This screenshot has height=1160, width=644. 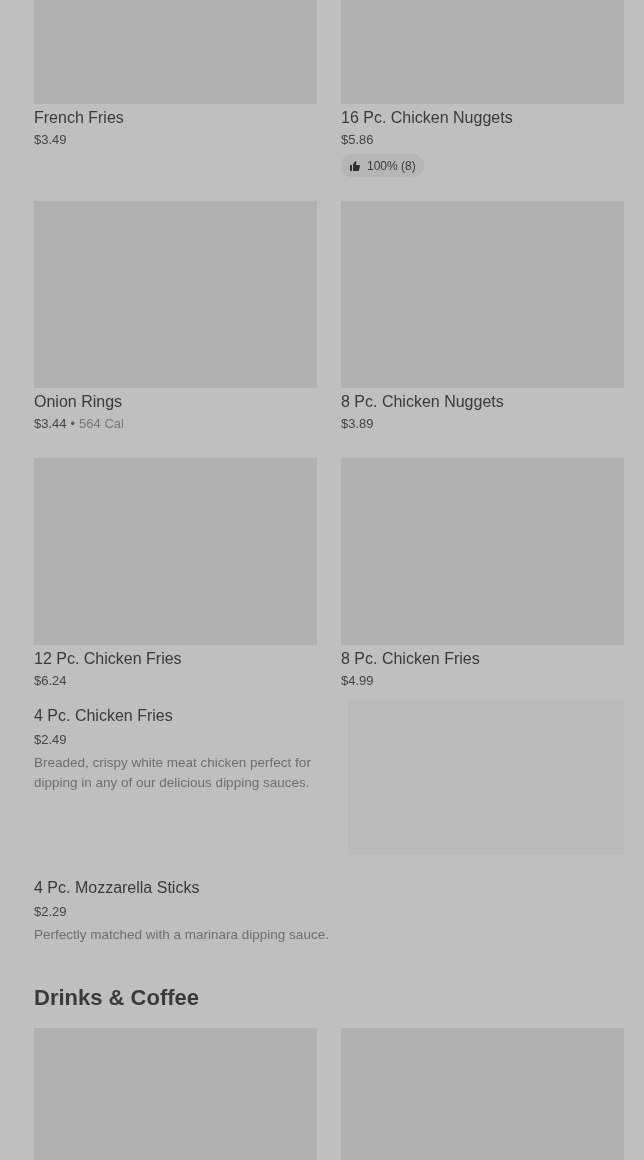 I want to click on item-price: $3.44, so click(x=50, y=424).